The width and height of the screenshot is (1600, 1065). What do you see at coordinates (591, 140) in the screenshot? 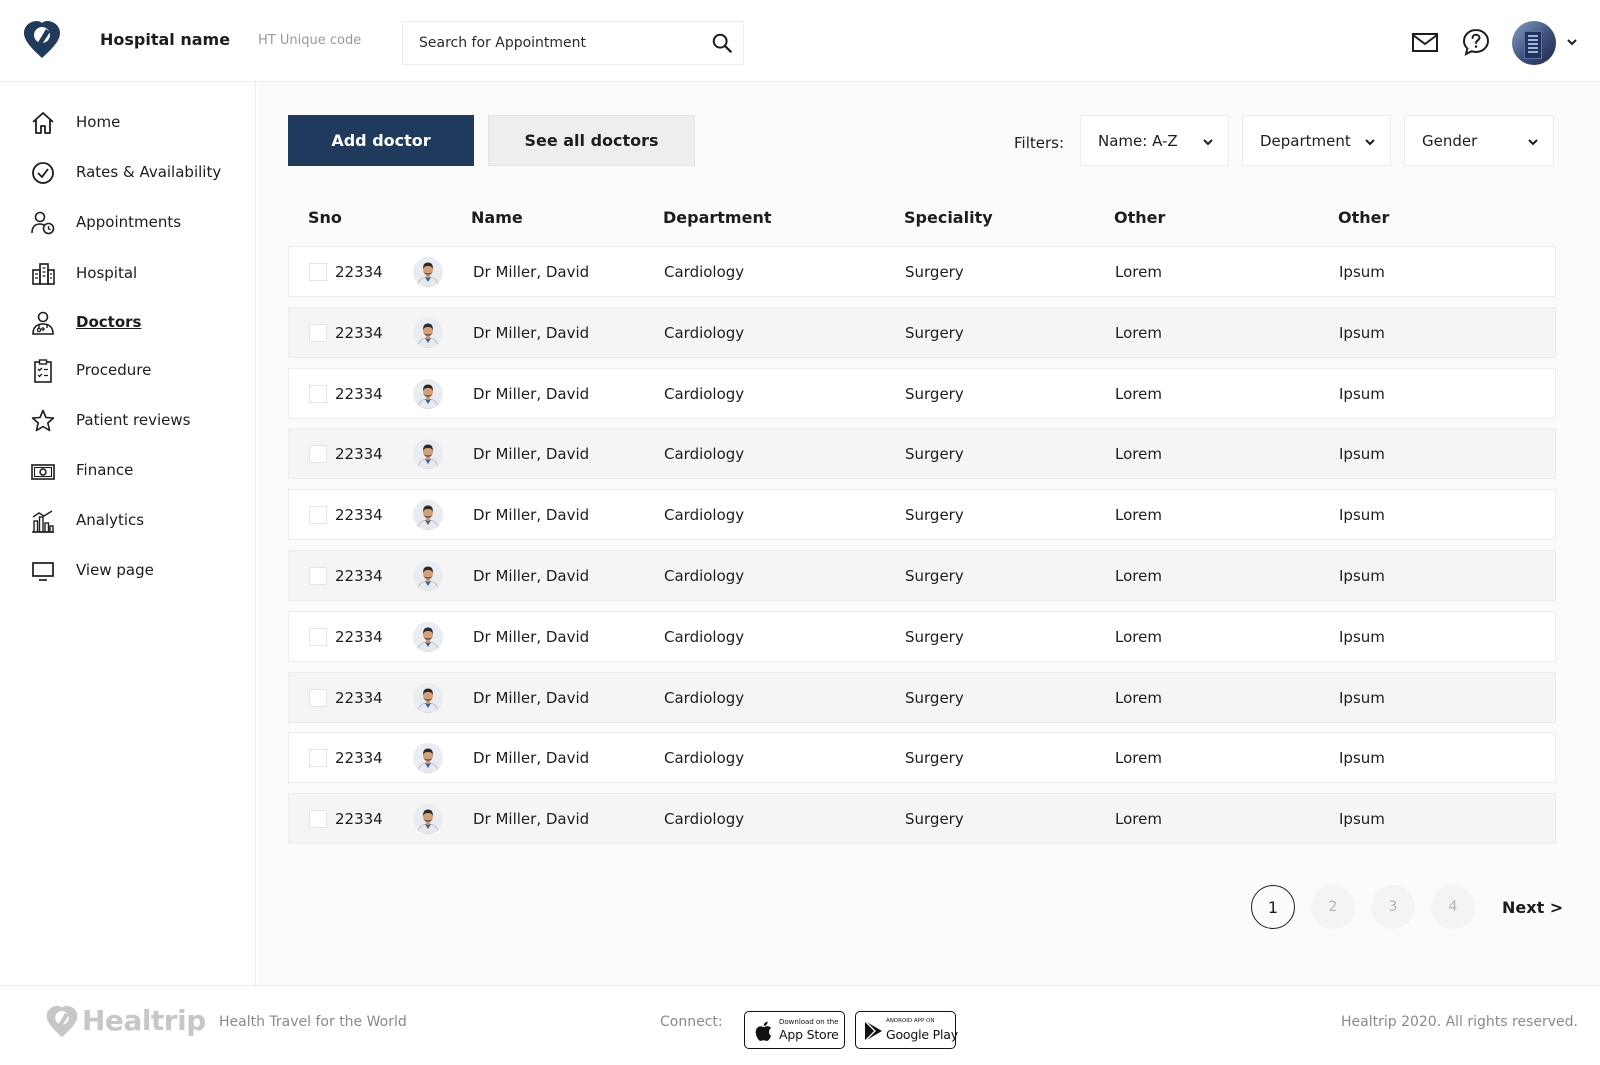
I see `see-all-doctors-button: See all doctors` at bounding box center [591, 140].